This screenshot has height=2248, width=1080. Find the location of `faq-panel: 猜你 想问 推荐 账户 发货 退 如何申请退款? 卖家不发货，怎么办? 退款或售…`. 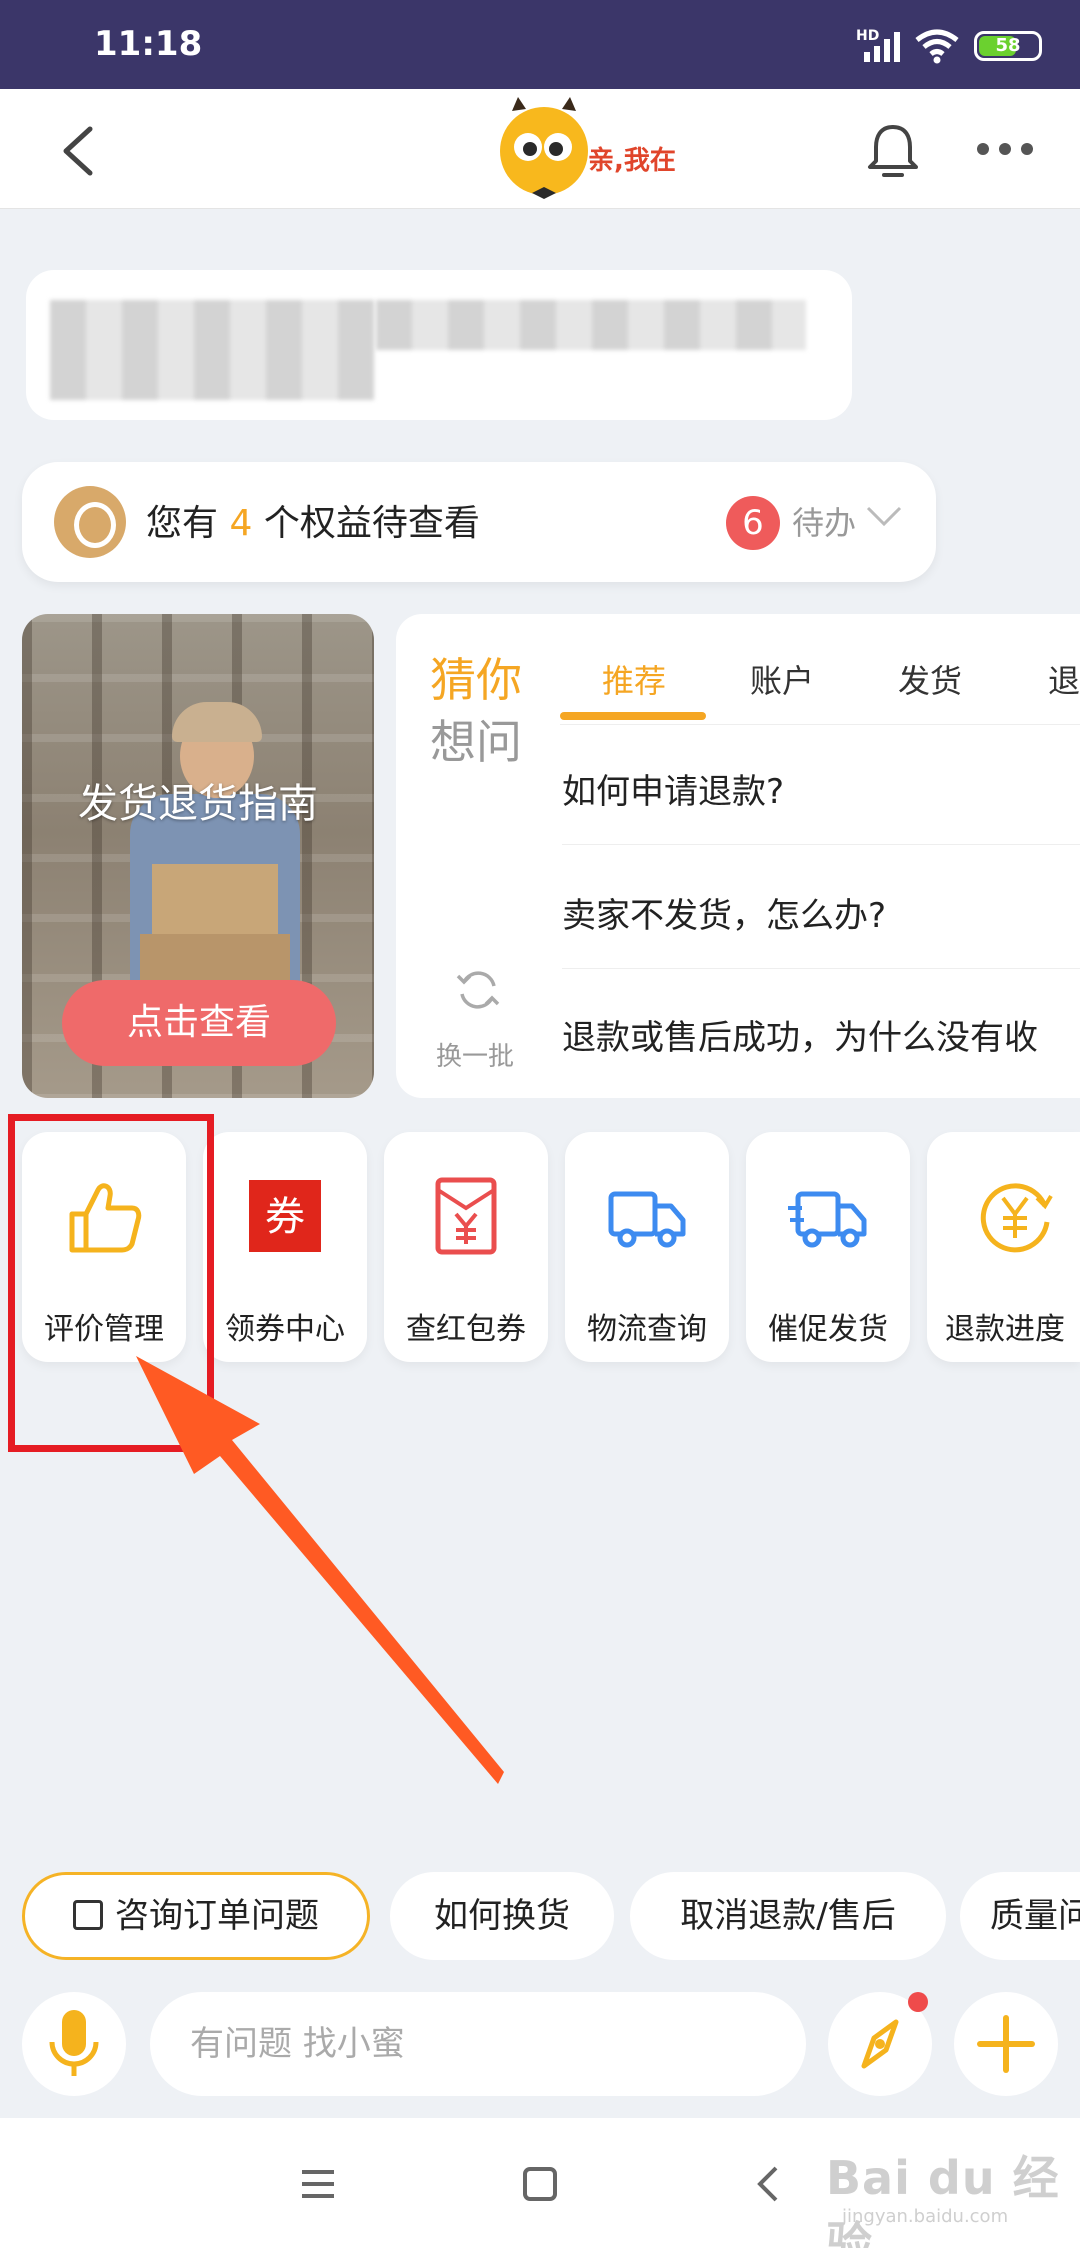

faq-panel: 猜你 想问 推荐 账户 发货 退 如何申请退款? 卖家不发货，怎么办? 退款或售… is located at coordinates (738, 856).